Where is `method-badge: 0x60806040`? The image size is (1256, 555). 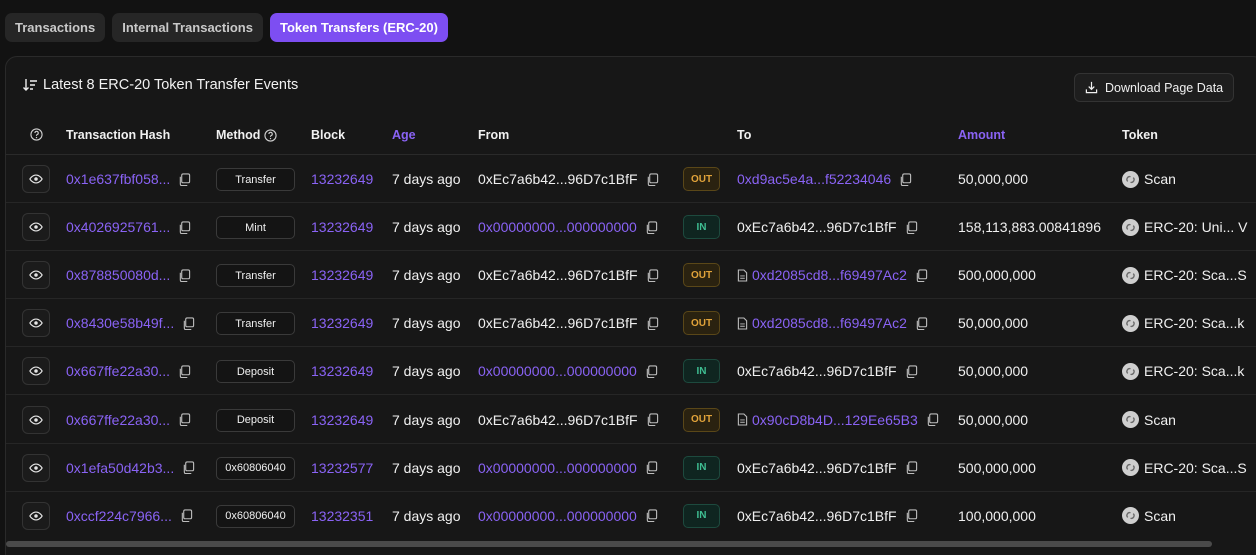
method-badge: 0x60806040 is located at coordinates (255, 468).